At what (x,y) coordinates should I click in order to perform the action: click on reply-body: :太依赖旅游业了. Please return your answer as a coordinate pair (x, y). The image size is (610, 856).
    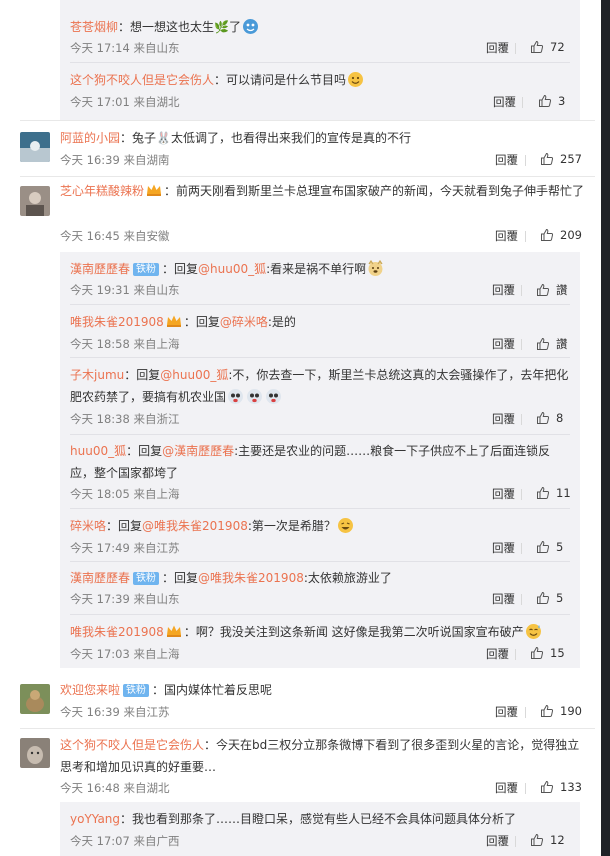
    Looking at the image, I should click on (347, 578).